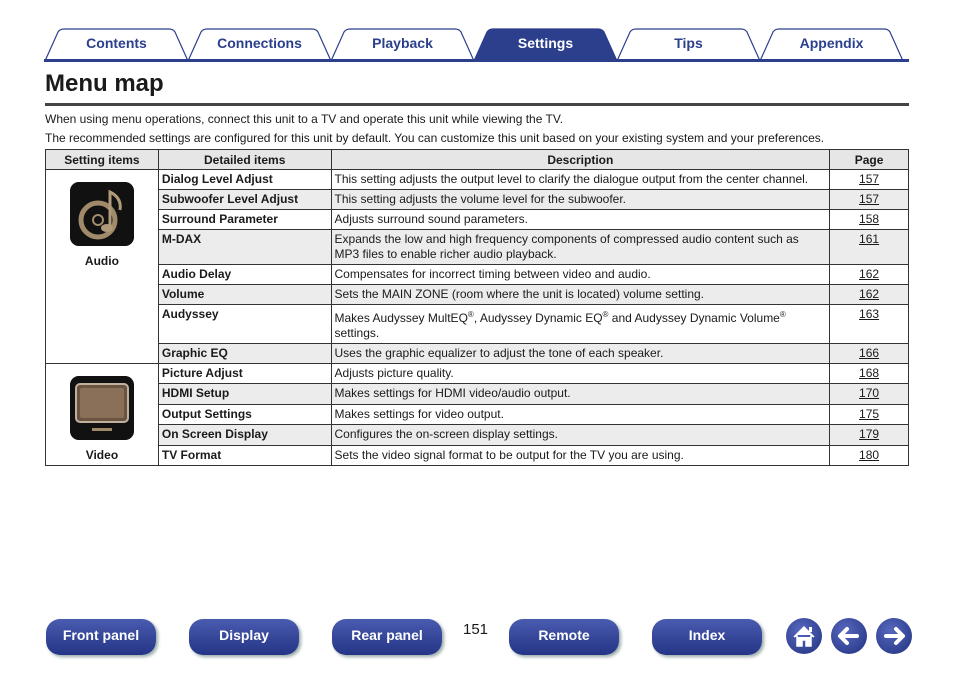 Image resolution: width=954 pixels, height=673 pixels. Describe the element at coordinates (104, 83) in the screenshot. I see `page-title: Menu map` at that location.